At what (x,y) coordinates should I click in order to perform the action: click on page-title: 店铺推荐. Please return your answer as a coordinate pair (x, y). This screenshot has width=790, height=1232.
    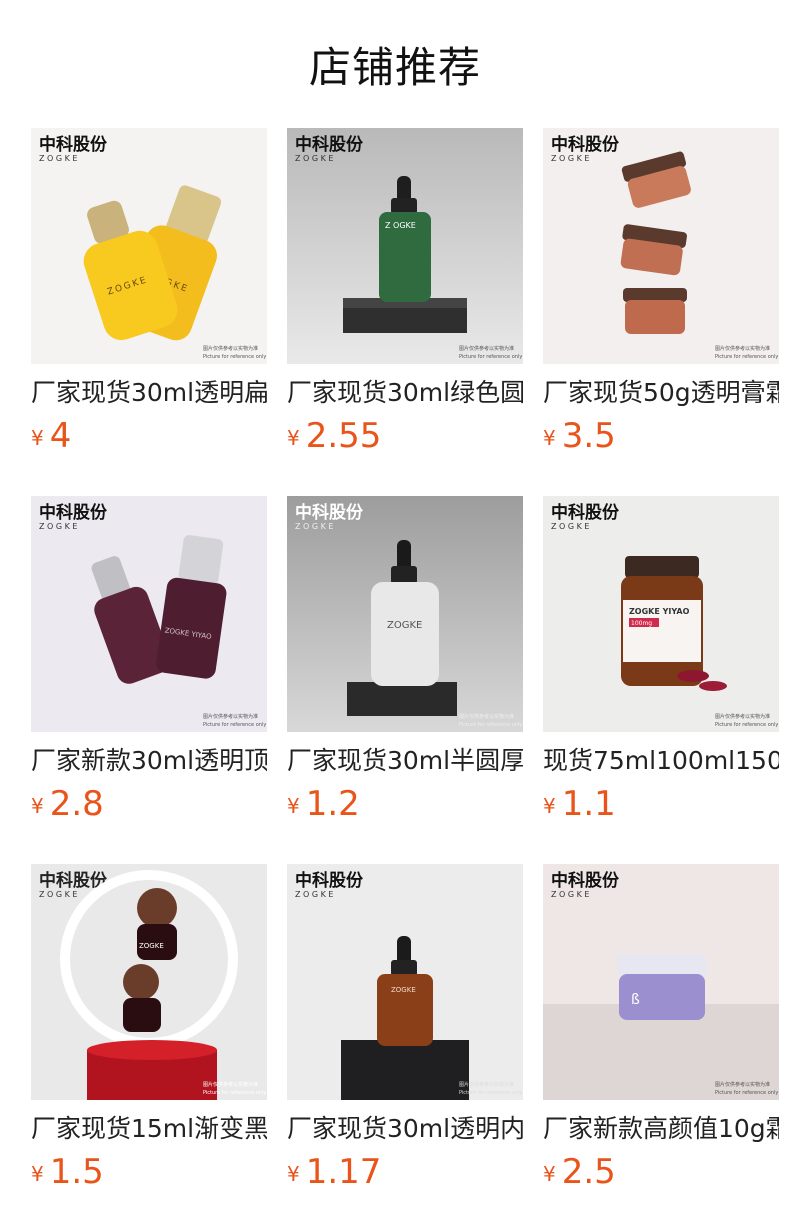
    Looking at the image, I should click on (394, 67).